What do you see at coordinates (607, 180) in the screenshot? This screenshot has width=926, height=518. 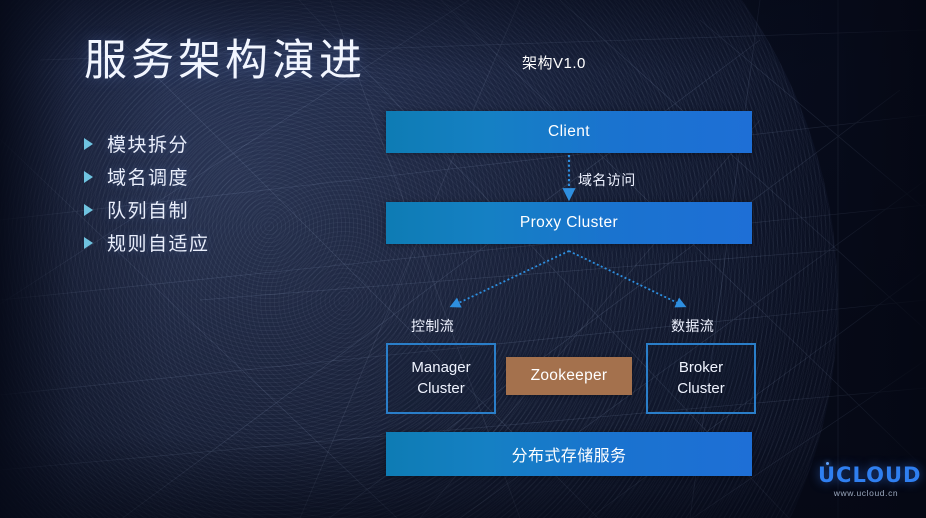 I see `label-domain-access: 域名访问` at bounding box center [607, 180].